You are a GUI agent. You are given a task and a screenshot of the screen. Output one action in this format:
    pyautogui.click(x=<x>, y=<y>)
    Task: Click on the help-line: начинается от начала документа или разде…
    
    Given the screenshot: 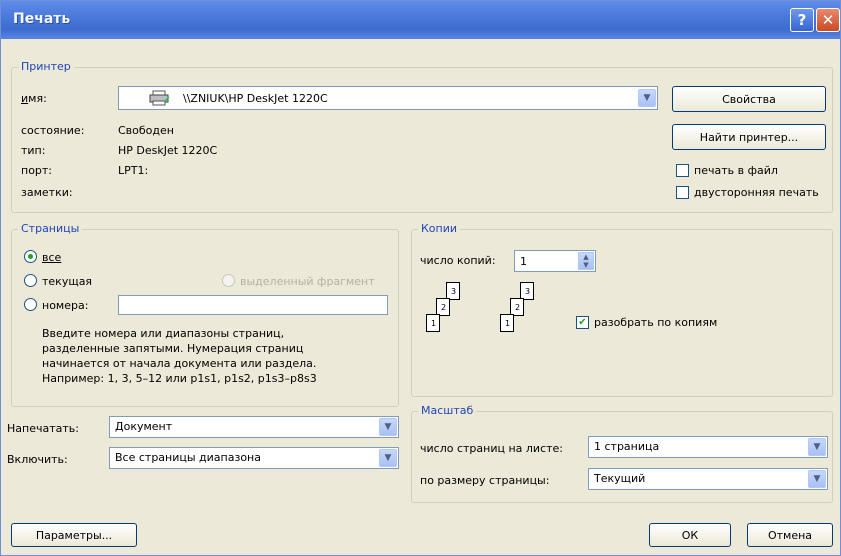 What is the action you would take?
    pyautogui.click(x=179, y=363)
    